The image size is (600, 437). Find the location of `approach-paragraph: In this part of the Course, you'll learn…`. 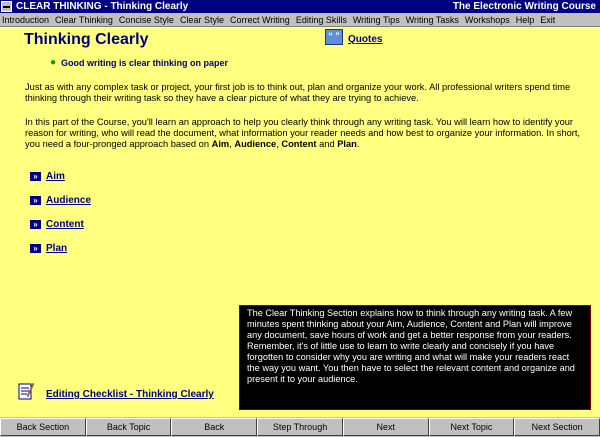

approach-paragraph: In this part of the Course, you'll learn… is located at coordinates (303, 133).